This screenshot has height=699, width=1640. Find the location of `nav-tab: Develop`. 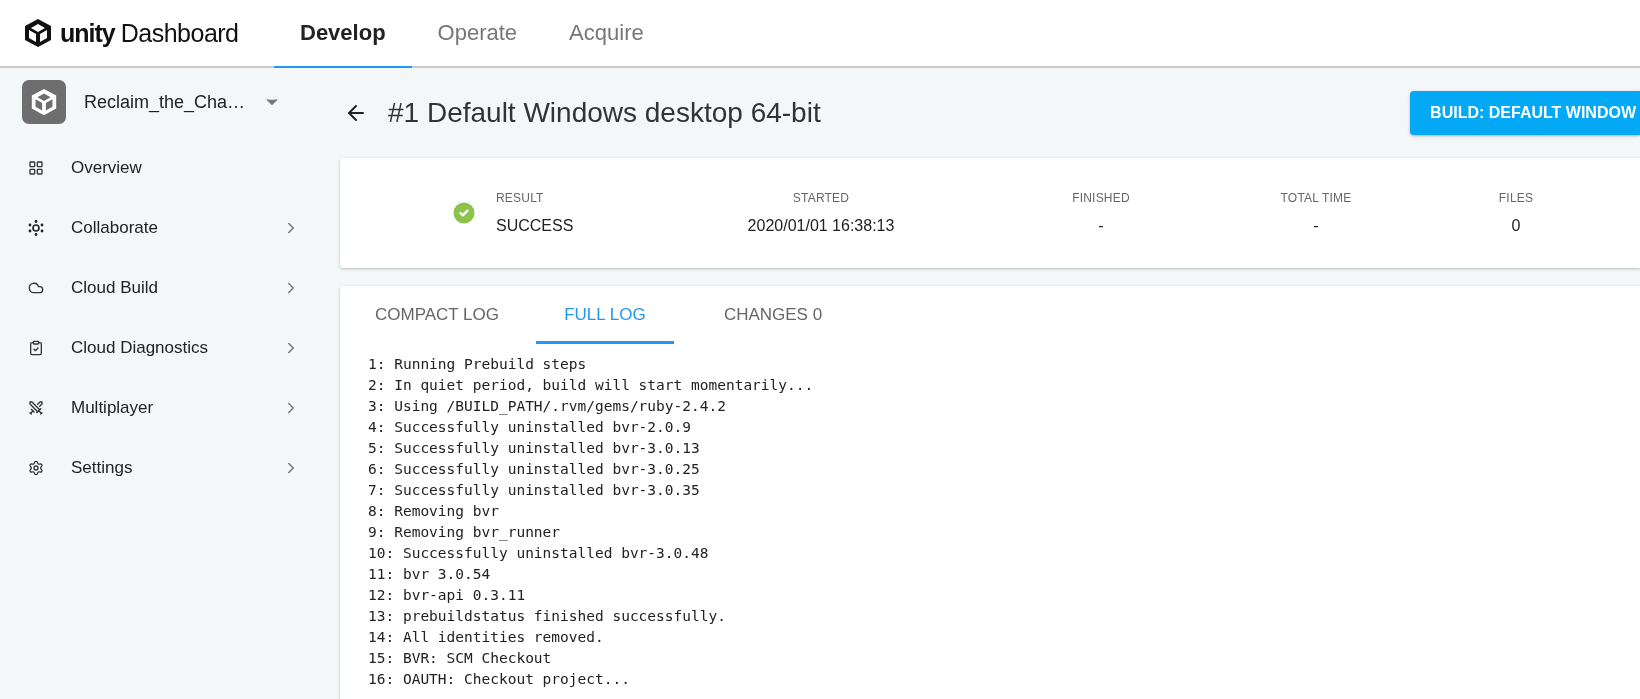

nav-tab: Develop is located at coordinates (343, 34).